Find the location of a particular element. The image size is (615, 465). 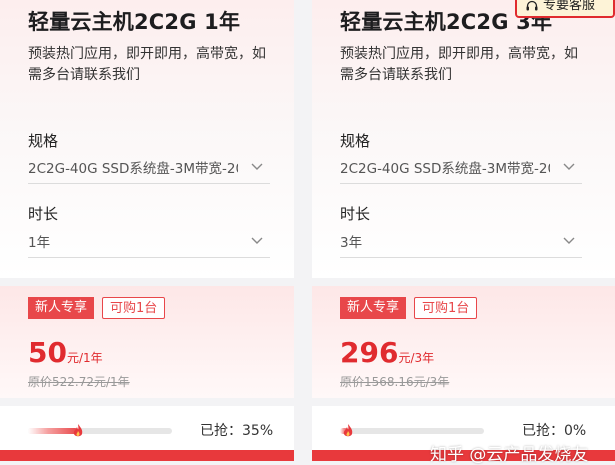

duration-select: 3年 is located at coordinates (461, 244).